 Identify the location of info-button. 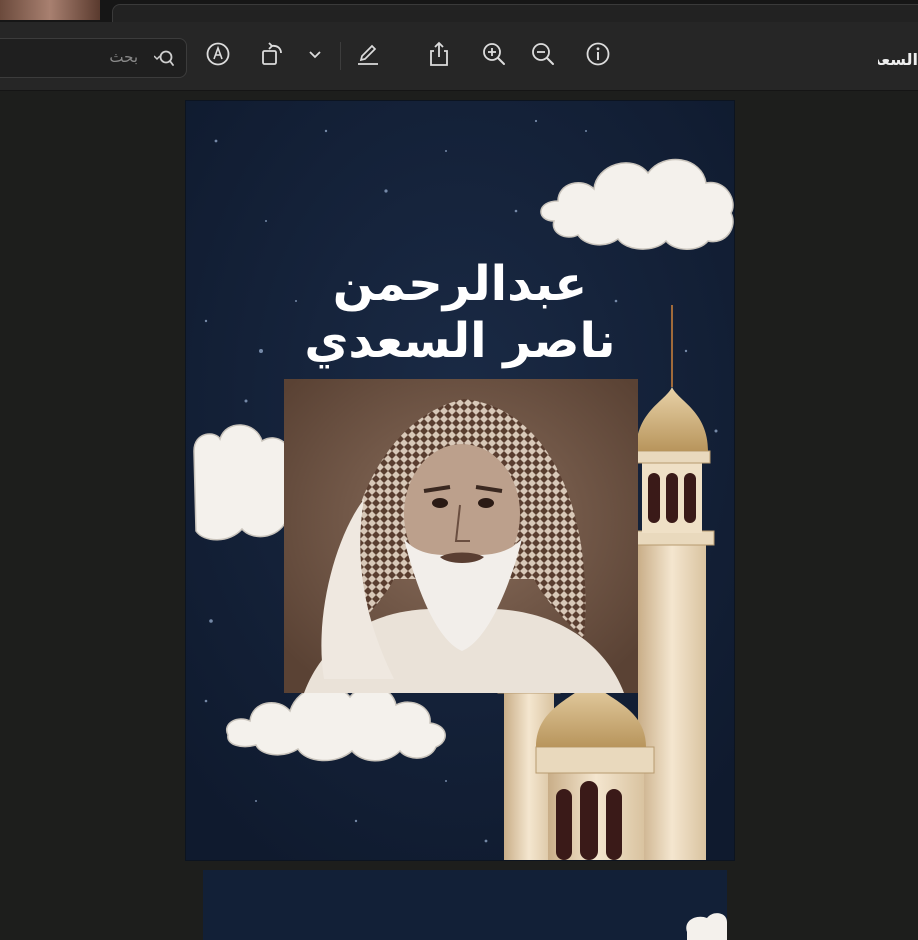
(598, 54).